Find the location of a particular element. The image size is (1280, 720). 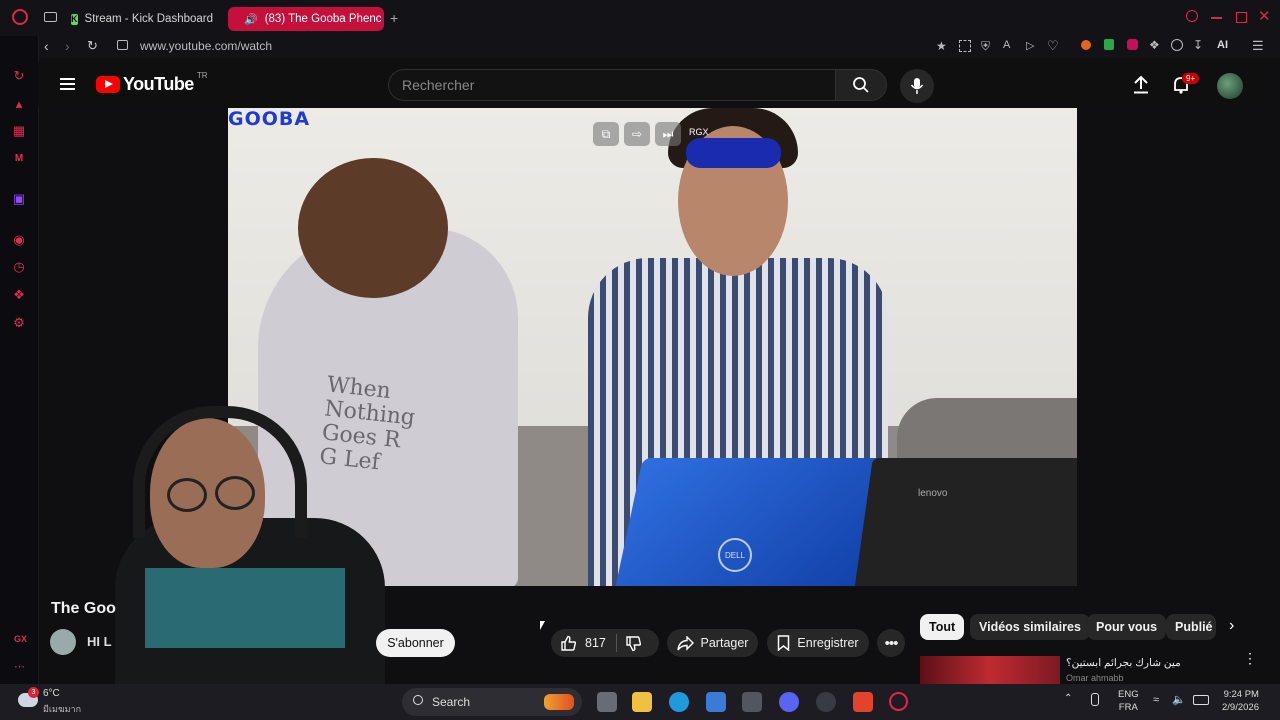

save-button: Enregistrer is located at coordinates (818, 643).